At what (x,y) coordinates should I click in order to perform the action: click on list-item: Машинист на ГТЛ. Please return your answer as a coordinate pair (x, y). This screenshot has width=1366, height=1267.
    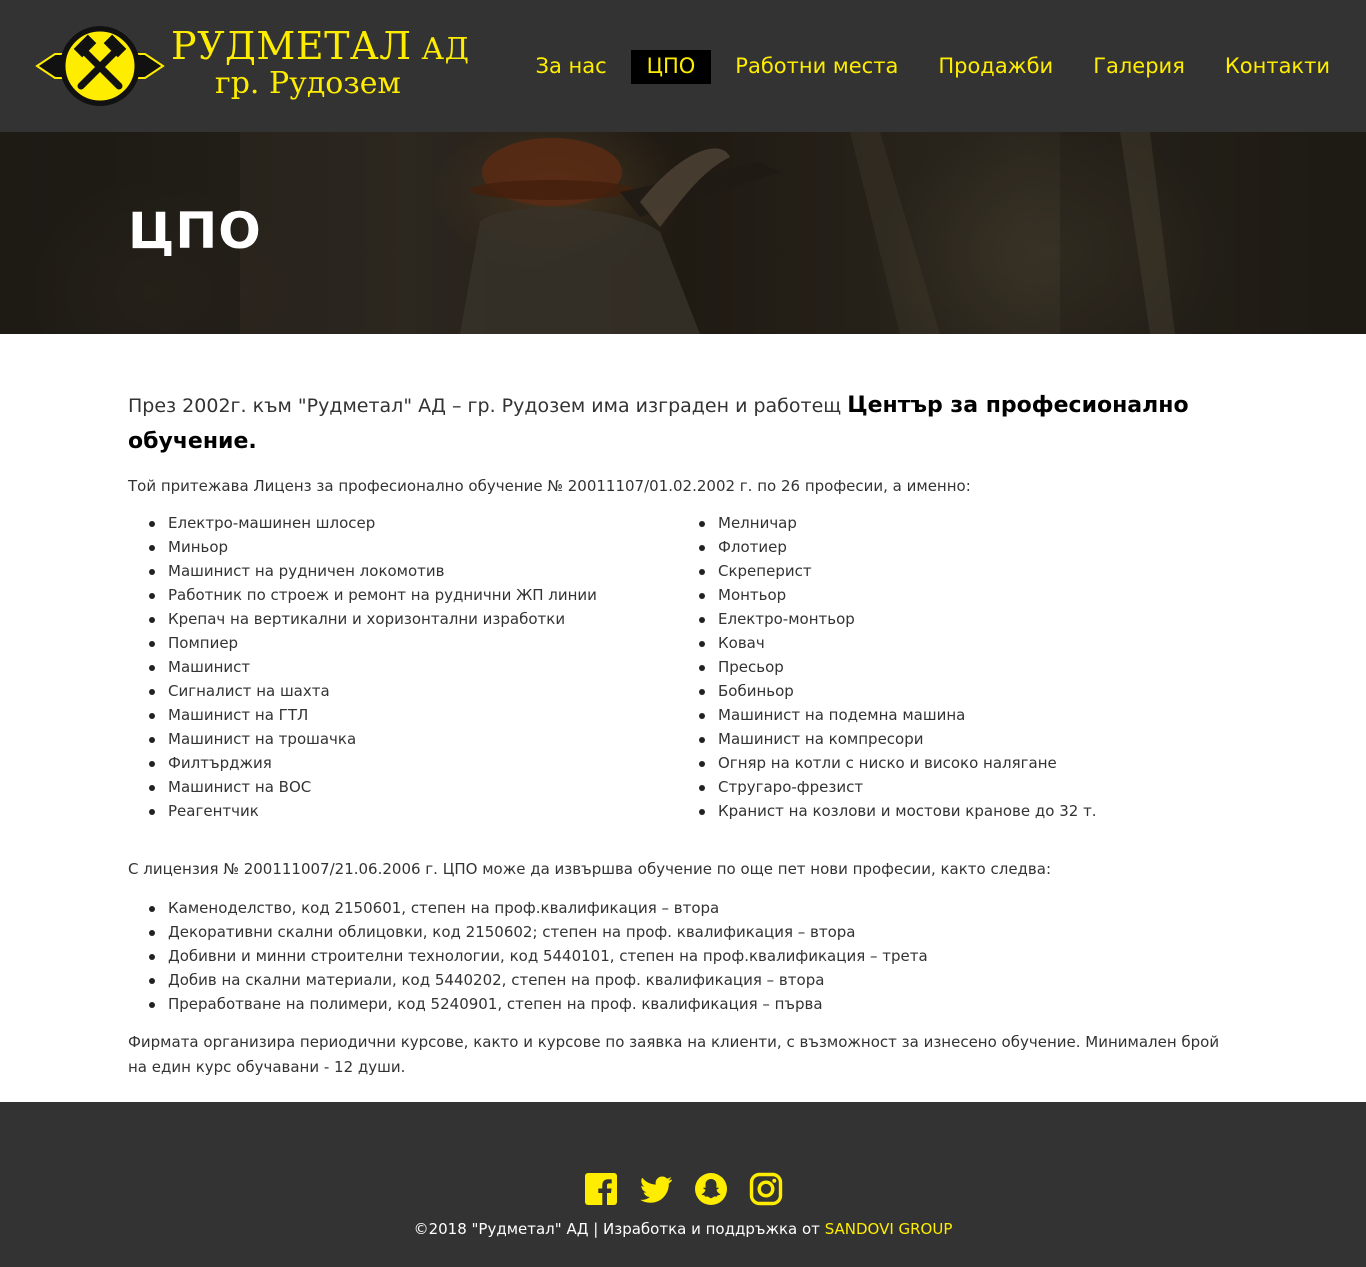
    Looking at the image, I should click on (403, 715).